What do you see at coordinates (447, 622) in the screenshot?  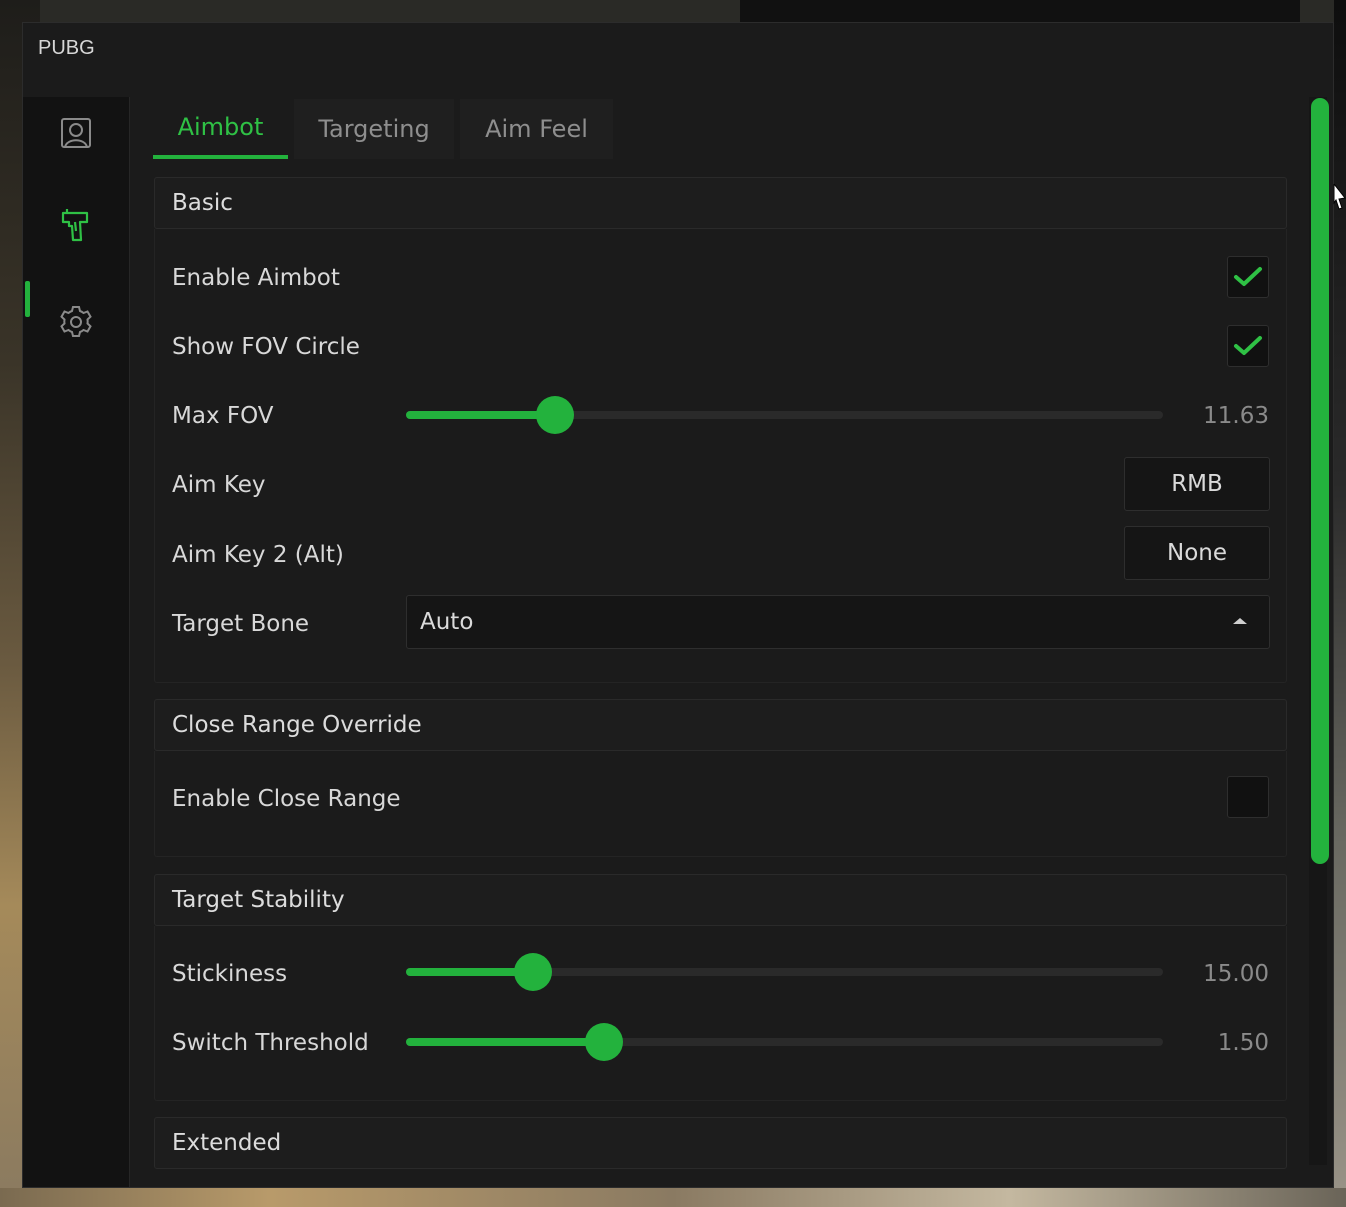 I see `target-bone-value: Auto` at bounding box center [447, 622].